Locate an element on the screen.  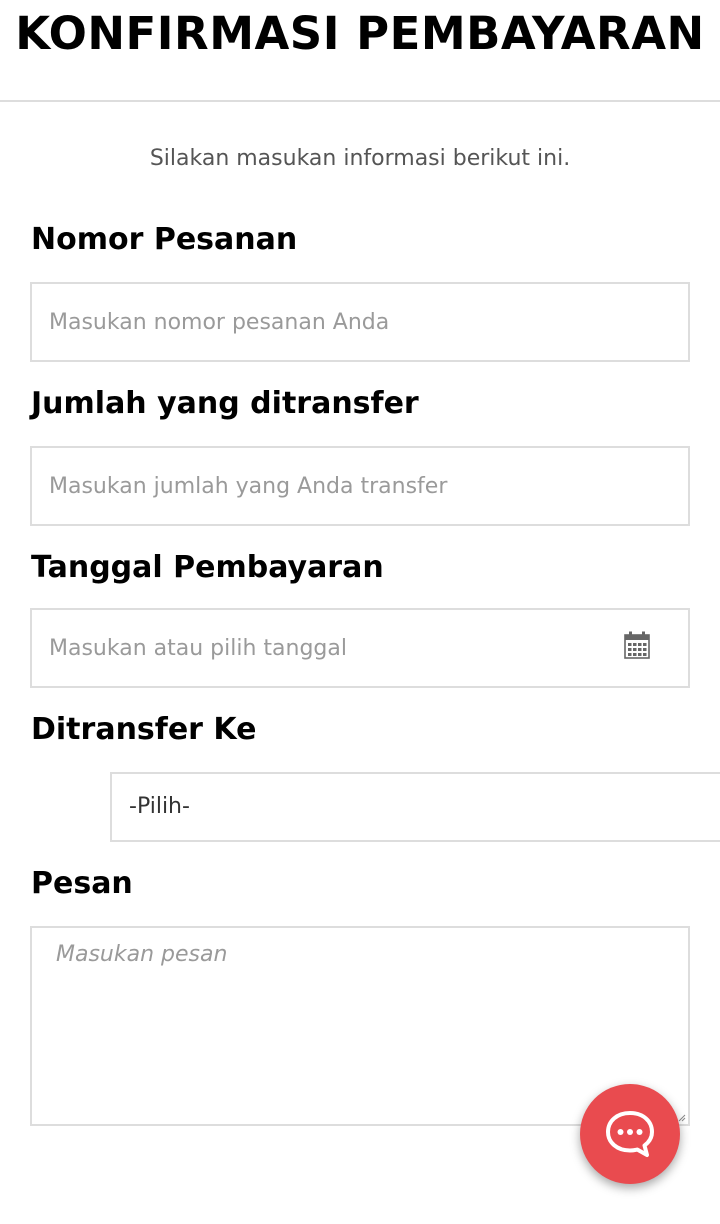
calendar-icon is located at coordinates (637, 645).